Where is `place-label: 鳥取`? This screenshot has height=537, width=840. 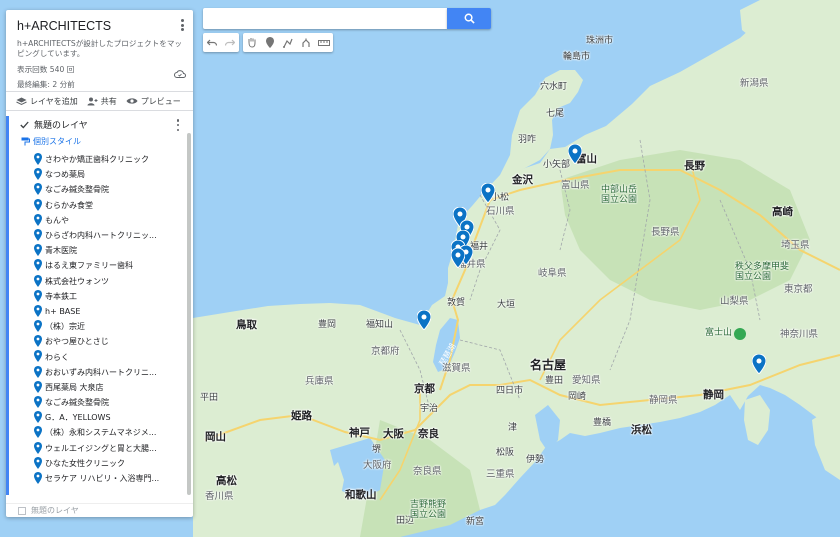
place-label: 鳥取 is located at coordinates (246, 325).